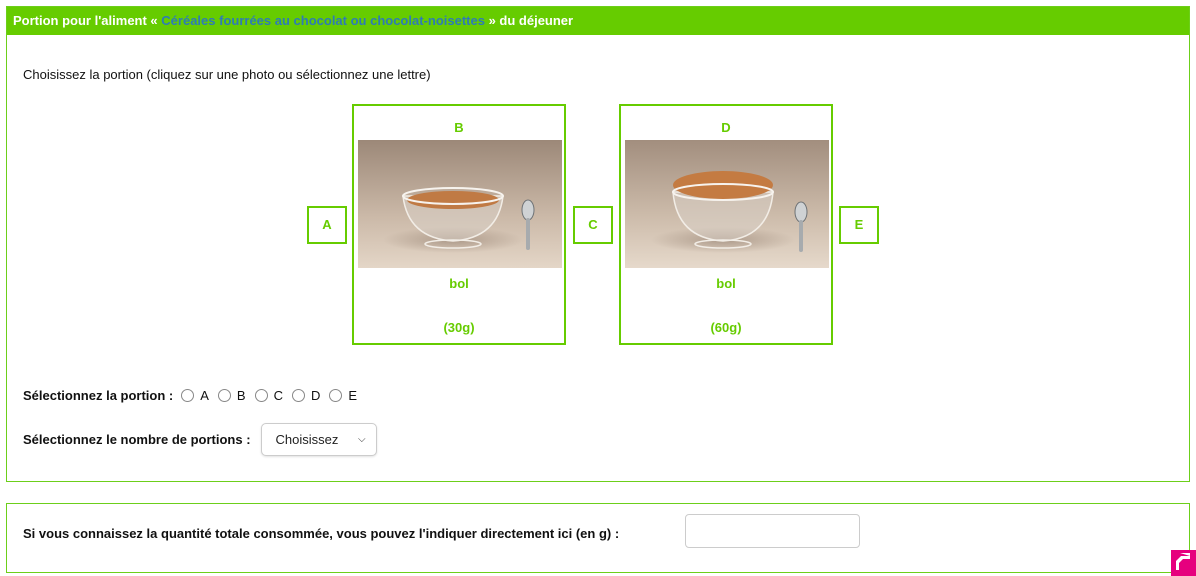 The image size is (1196, 576). Describe the element at coordinates (98, 395) in the screenshot. I see `portion-select-label: Sélectionnez la portion :` at that location.